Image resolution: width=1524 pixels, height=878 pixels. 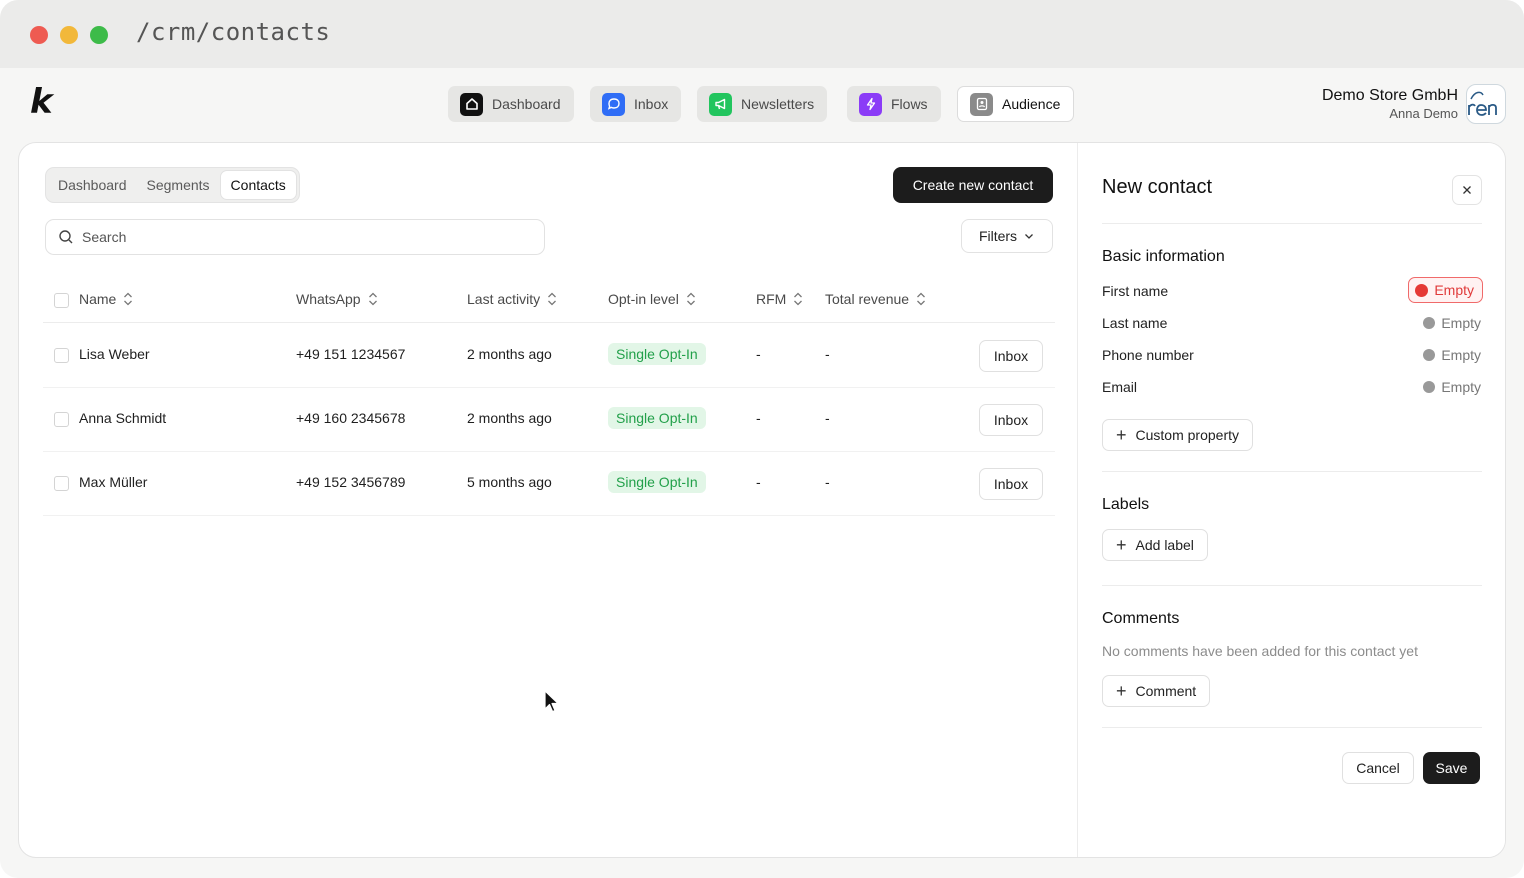 What do you see at coordinates (1148, 355) in the screenshot?
I see `field-phone-label: Phone number` at bounding box center [1148, 355].